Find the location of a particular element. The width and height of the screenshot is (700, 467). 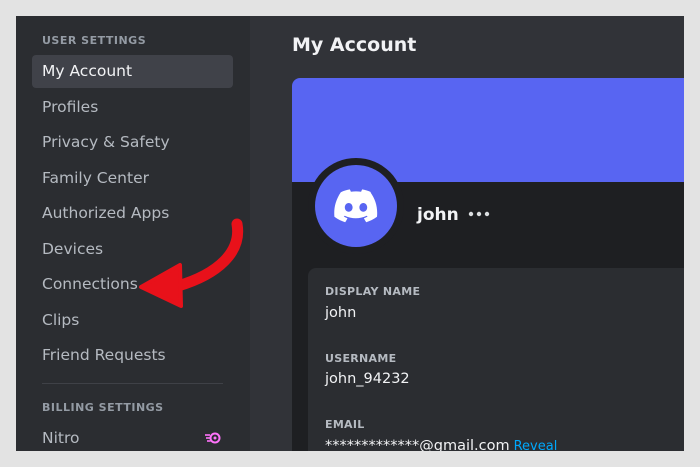

email-label: EMAIL is located at coordinates (345, 424).